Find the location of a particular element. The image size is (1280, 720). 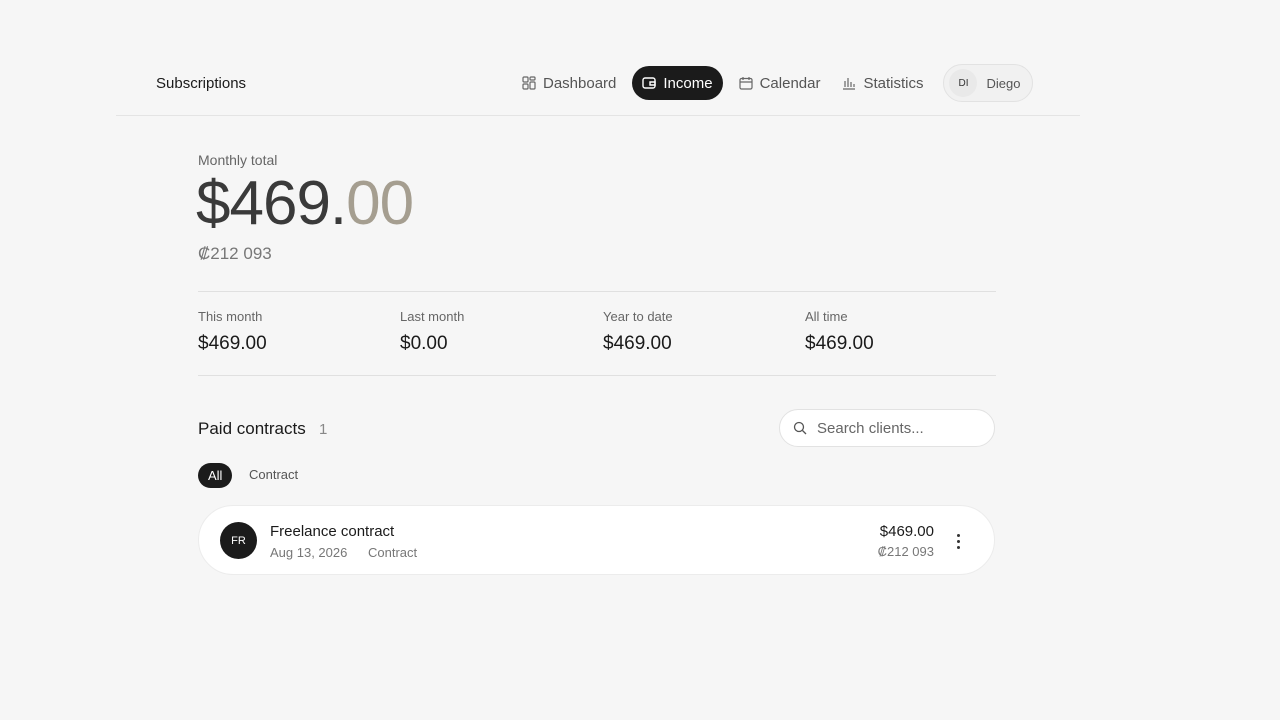

stat-this-month: This month $469.00 is located at coordinates (232, 332).